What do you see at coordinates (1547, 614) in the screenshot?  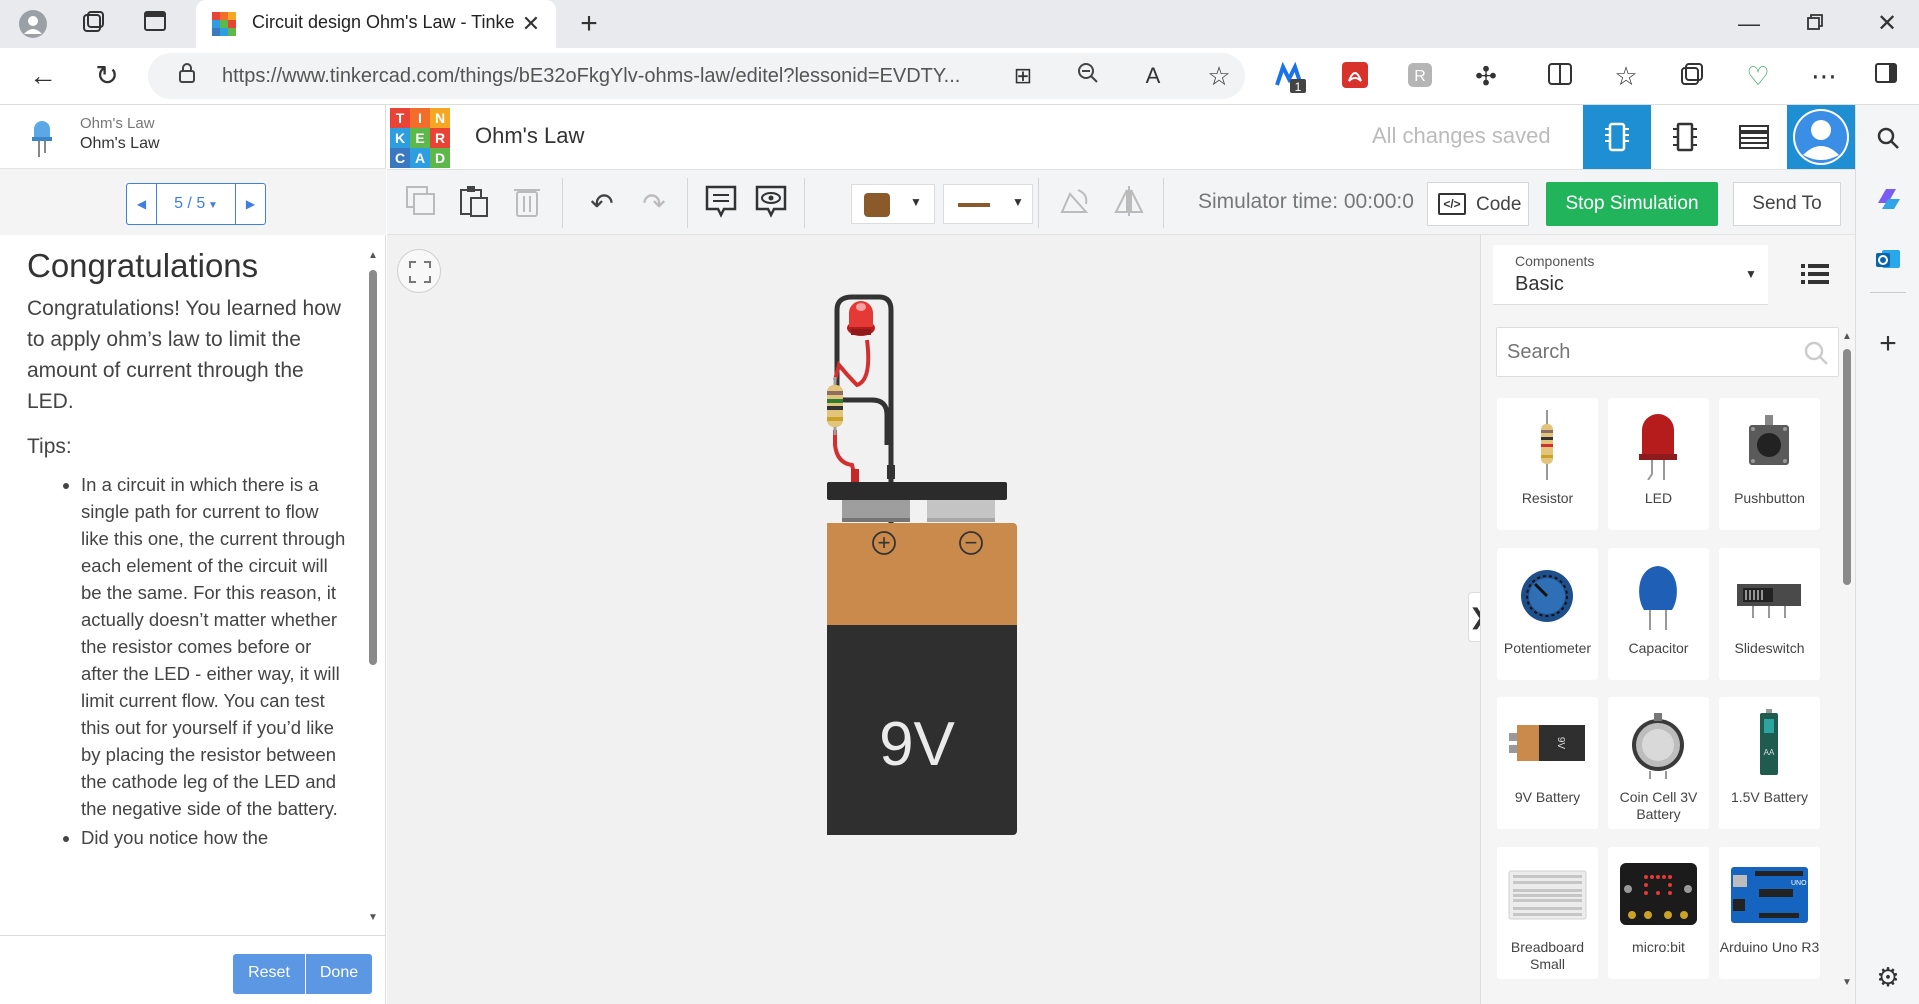 I see `component-card-potentiometer: Potentiometer` at bounding box center [1547, 614].